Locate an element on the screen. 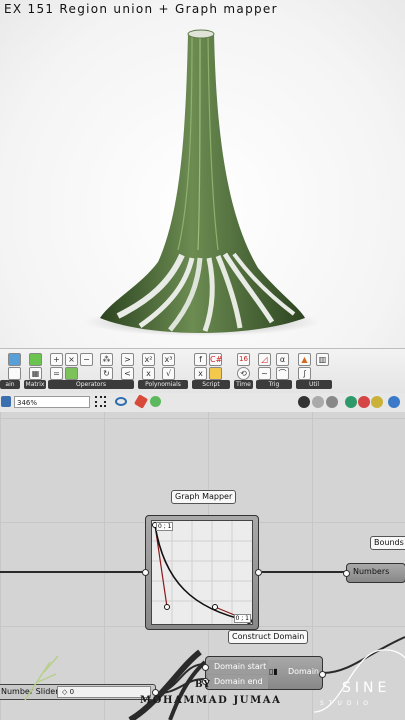 The height and width of the screenshot is (720, 405). shaded-icon is located at coordinates (332, 402).